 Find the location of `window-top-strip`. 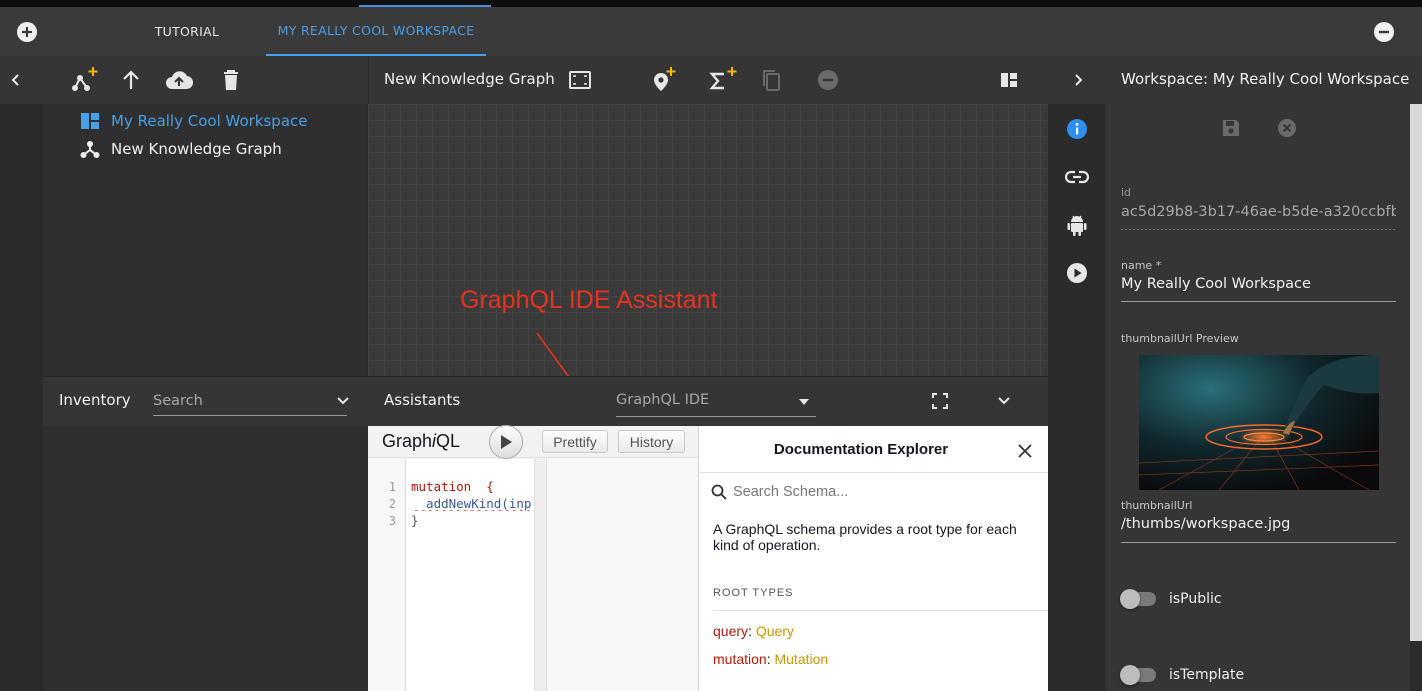

window-top-strip is located at coordinates (711, 3).